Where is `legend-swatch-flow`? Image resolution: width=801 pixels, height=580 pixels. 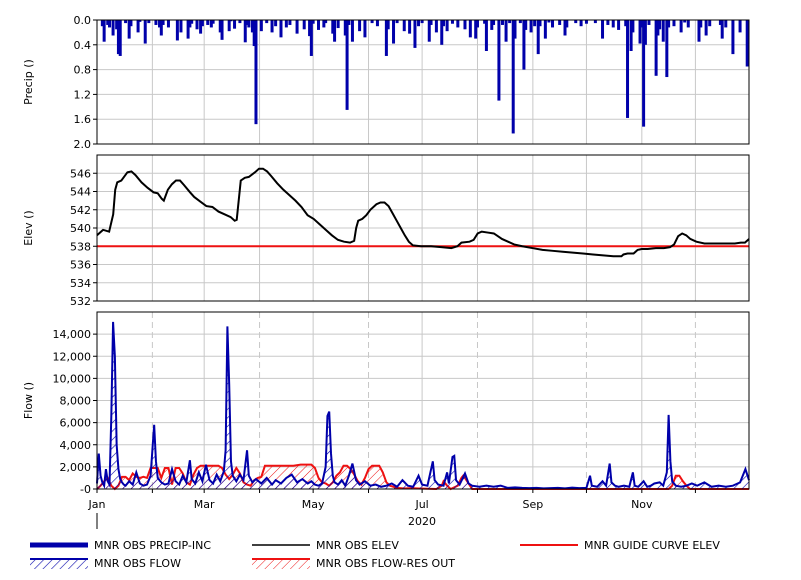 legend-swatch-flow is located at coordinates (59, 563).